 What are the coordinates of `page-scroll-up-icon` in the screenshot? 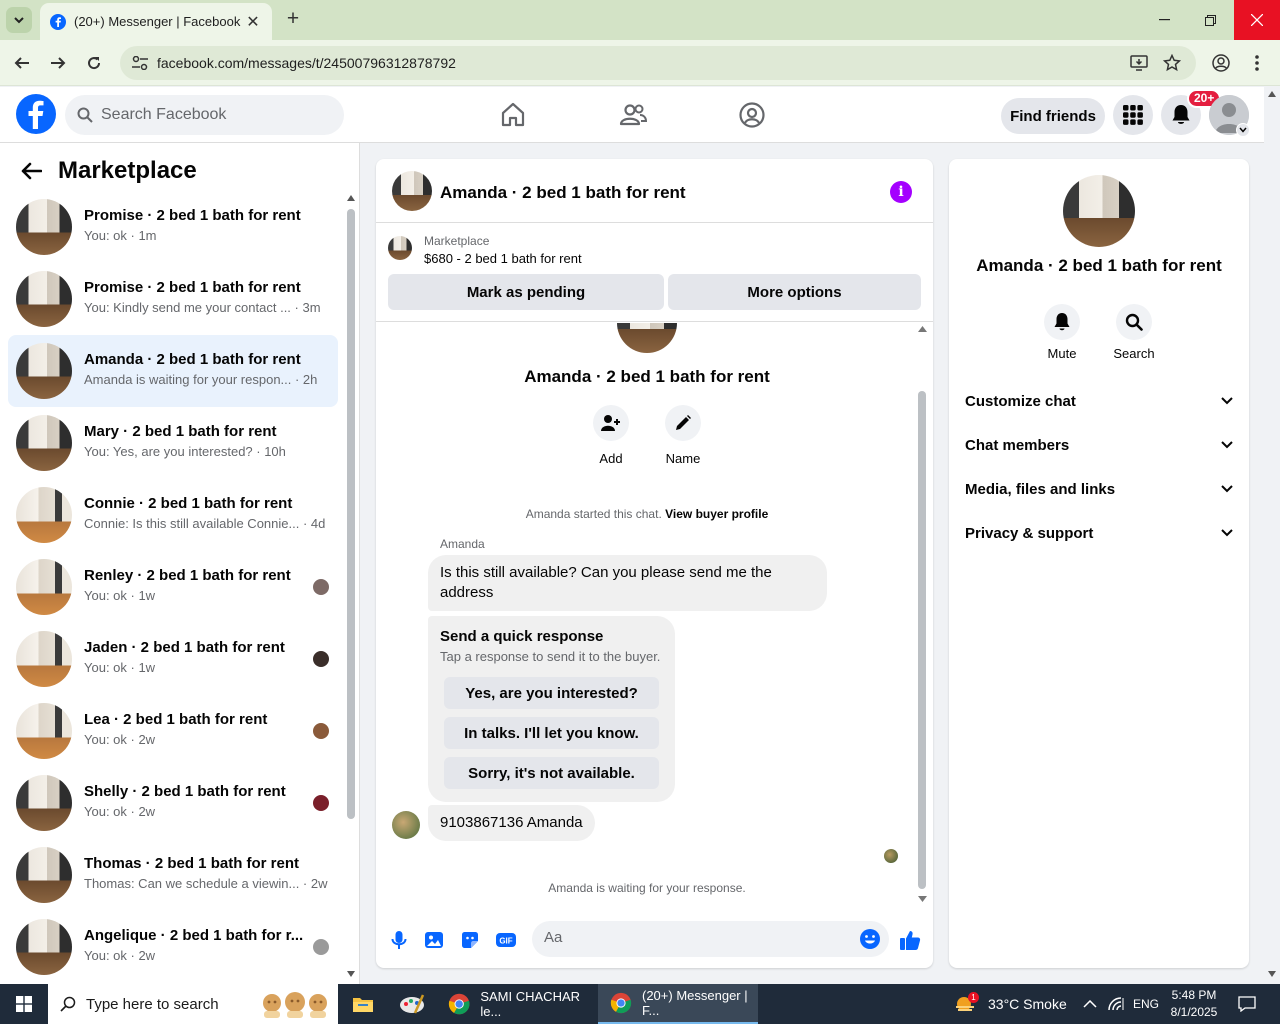 It's located at (1272, 94).